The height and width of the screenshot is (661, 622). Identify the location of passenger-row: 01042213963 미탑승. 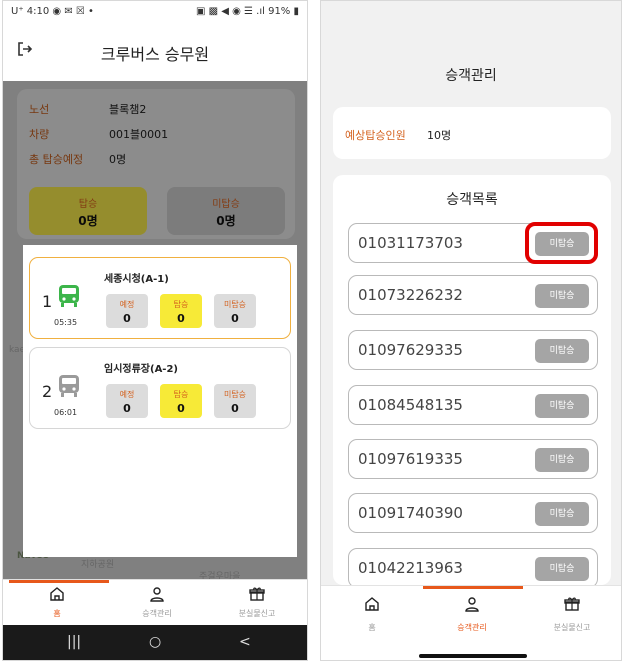
(473, 566).